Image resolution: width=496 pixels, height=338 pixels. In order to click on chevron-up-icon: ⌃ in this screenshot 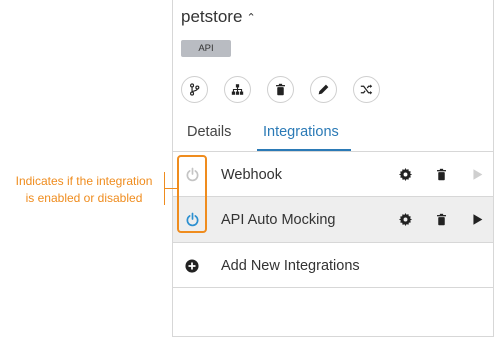, I will do `click(250, 17)`.